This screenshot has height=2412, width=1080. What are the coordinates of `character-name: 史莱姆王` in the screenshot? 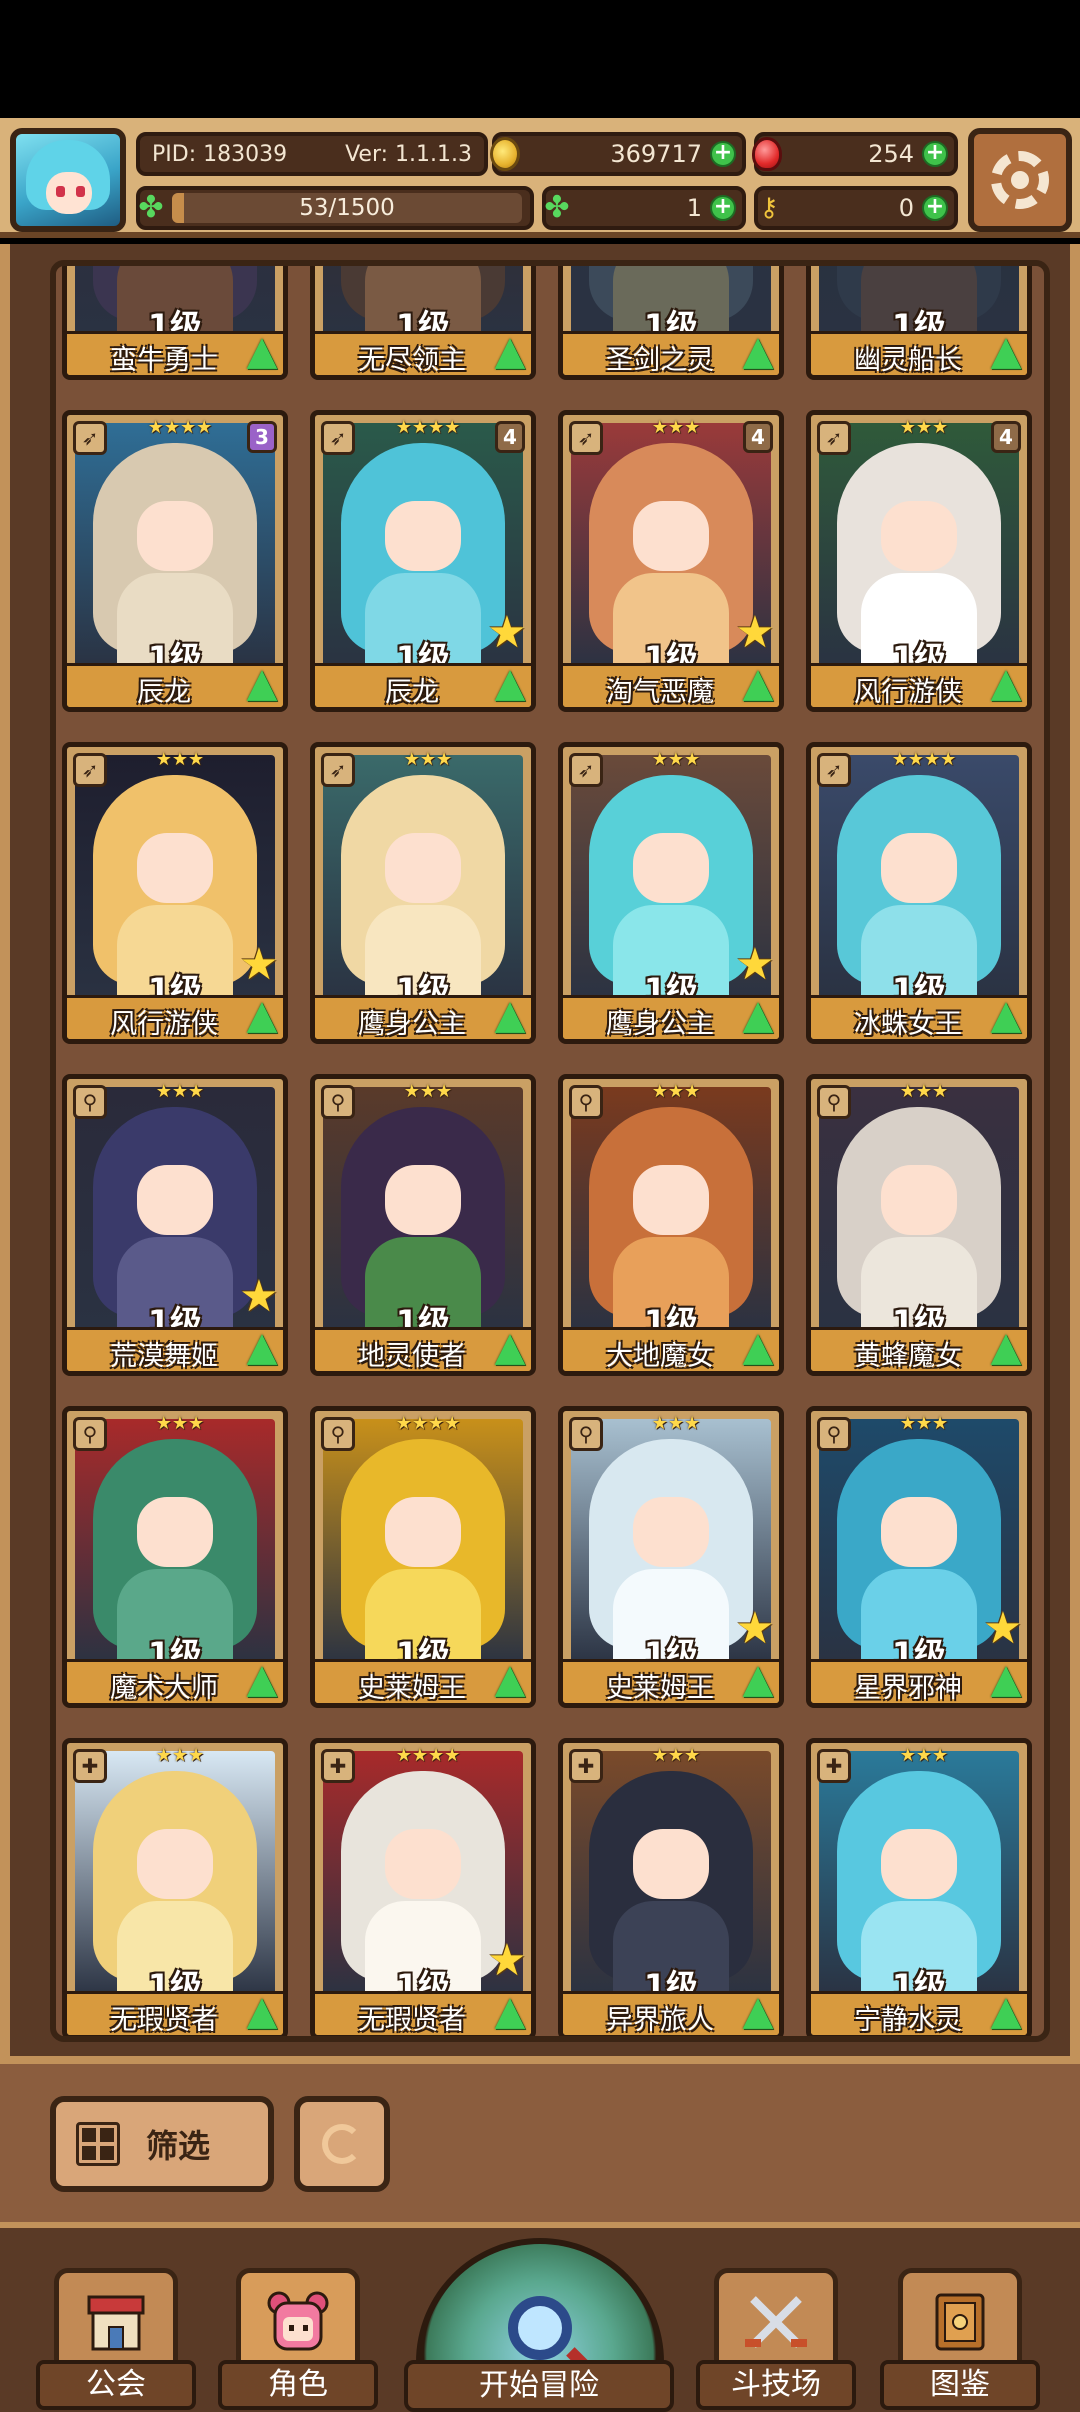 It's located at (660, 1688).